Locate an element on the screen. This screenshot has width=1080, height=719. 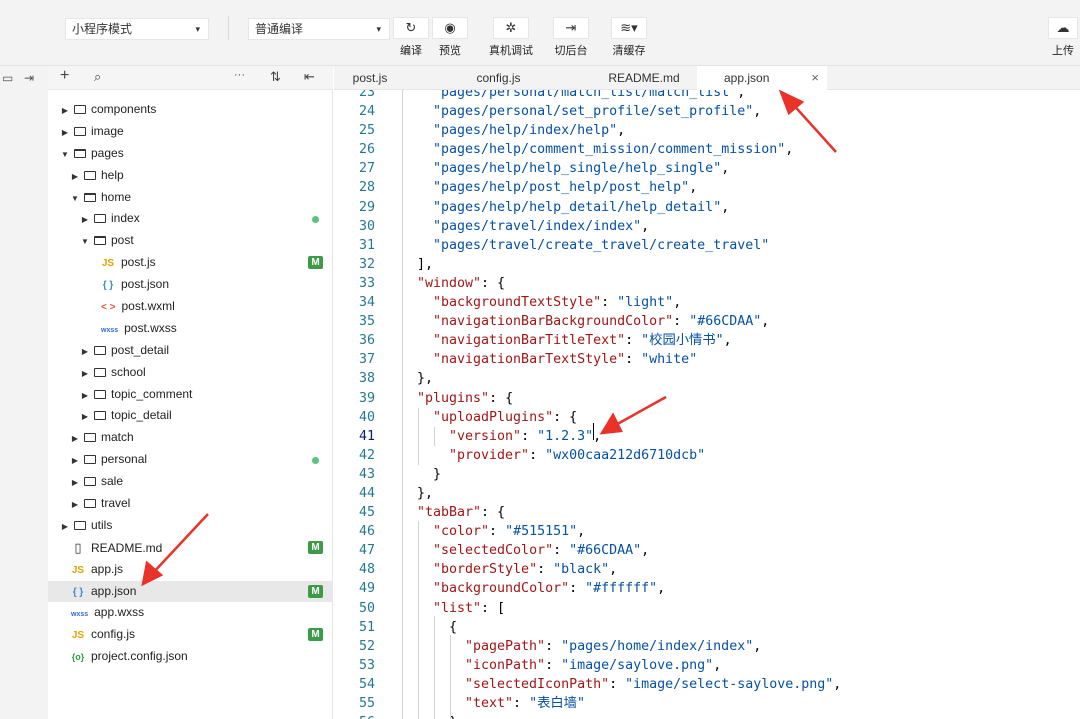
json-key: "pagePath" is located at coordinates (505, 646).